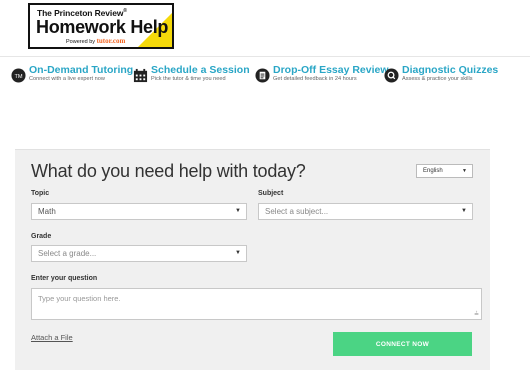 This screenshot has width=530, height=370. I want to click on feature-subtitle: Connect with a live expert now, so click(67, 79).